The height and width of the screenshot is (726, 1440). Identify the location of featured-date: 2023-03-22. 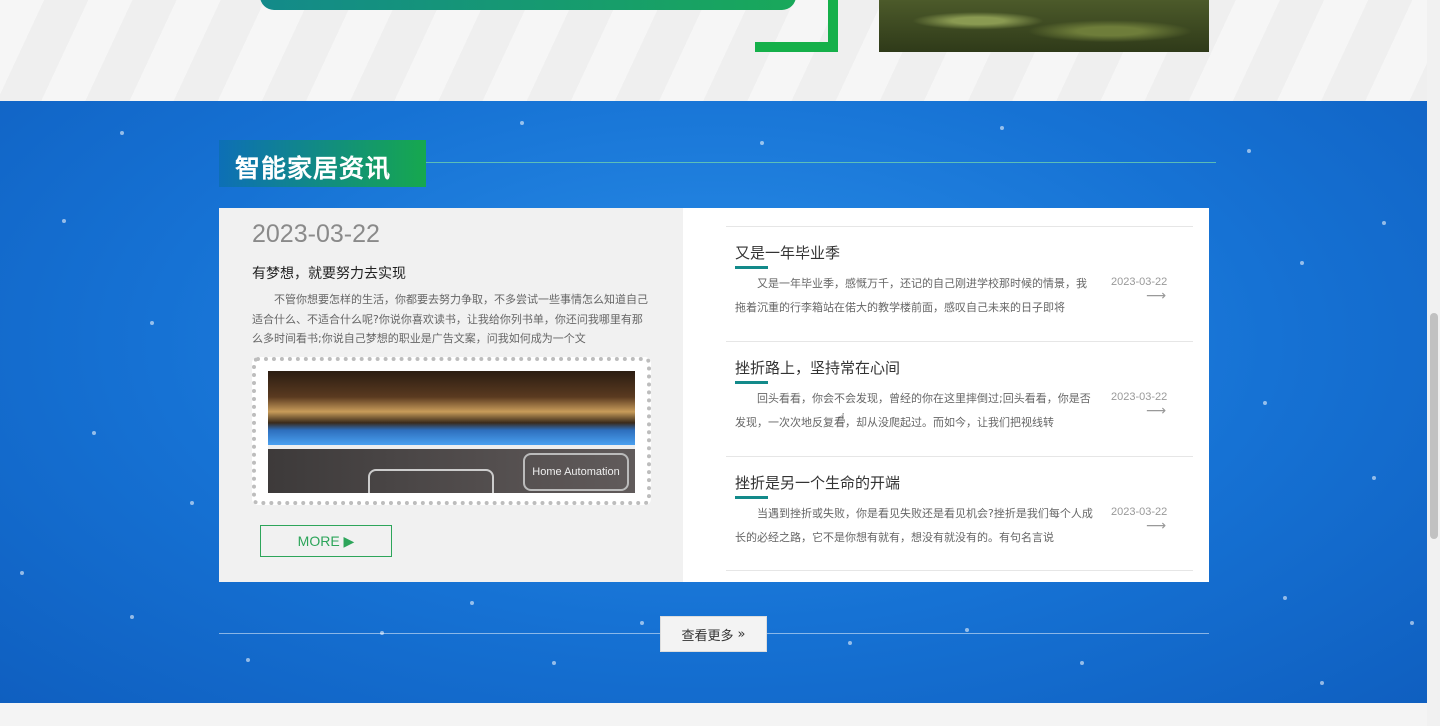
(316, 234).